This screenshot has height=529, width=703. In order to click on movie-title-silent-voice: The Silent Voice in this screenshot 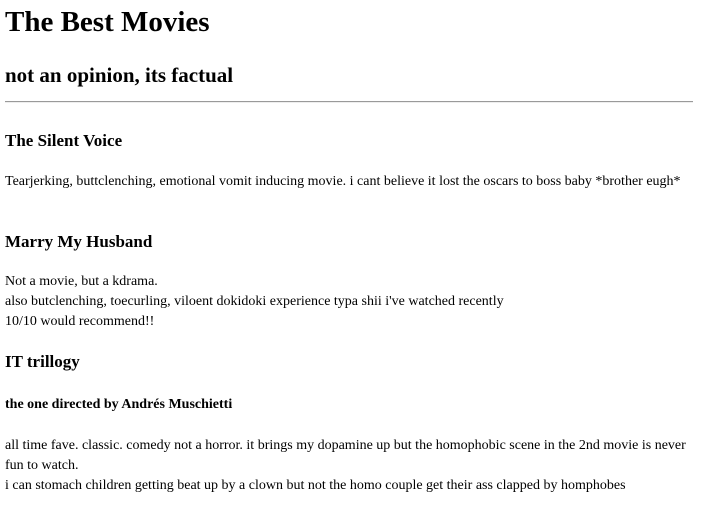, I will do `click(64, 140)`.